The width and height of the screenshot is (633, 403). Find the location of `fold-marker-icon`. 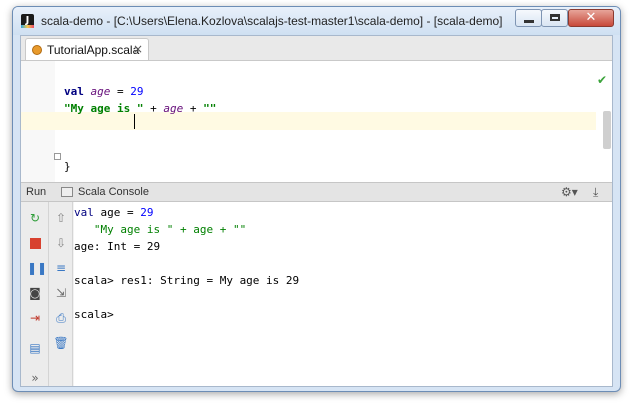

fold-marker-icon is located at coordinates (57, 156).